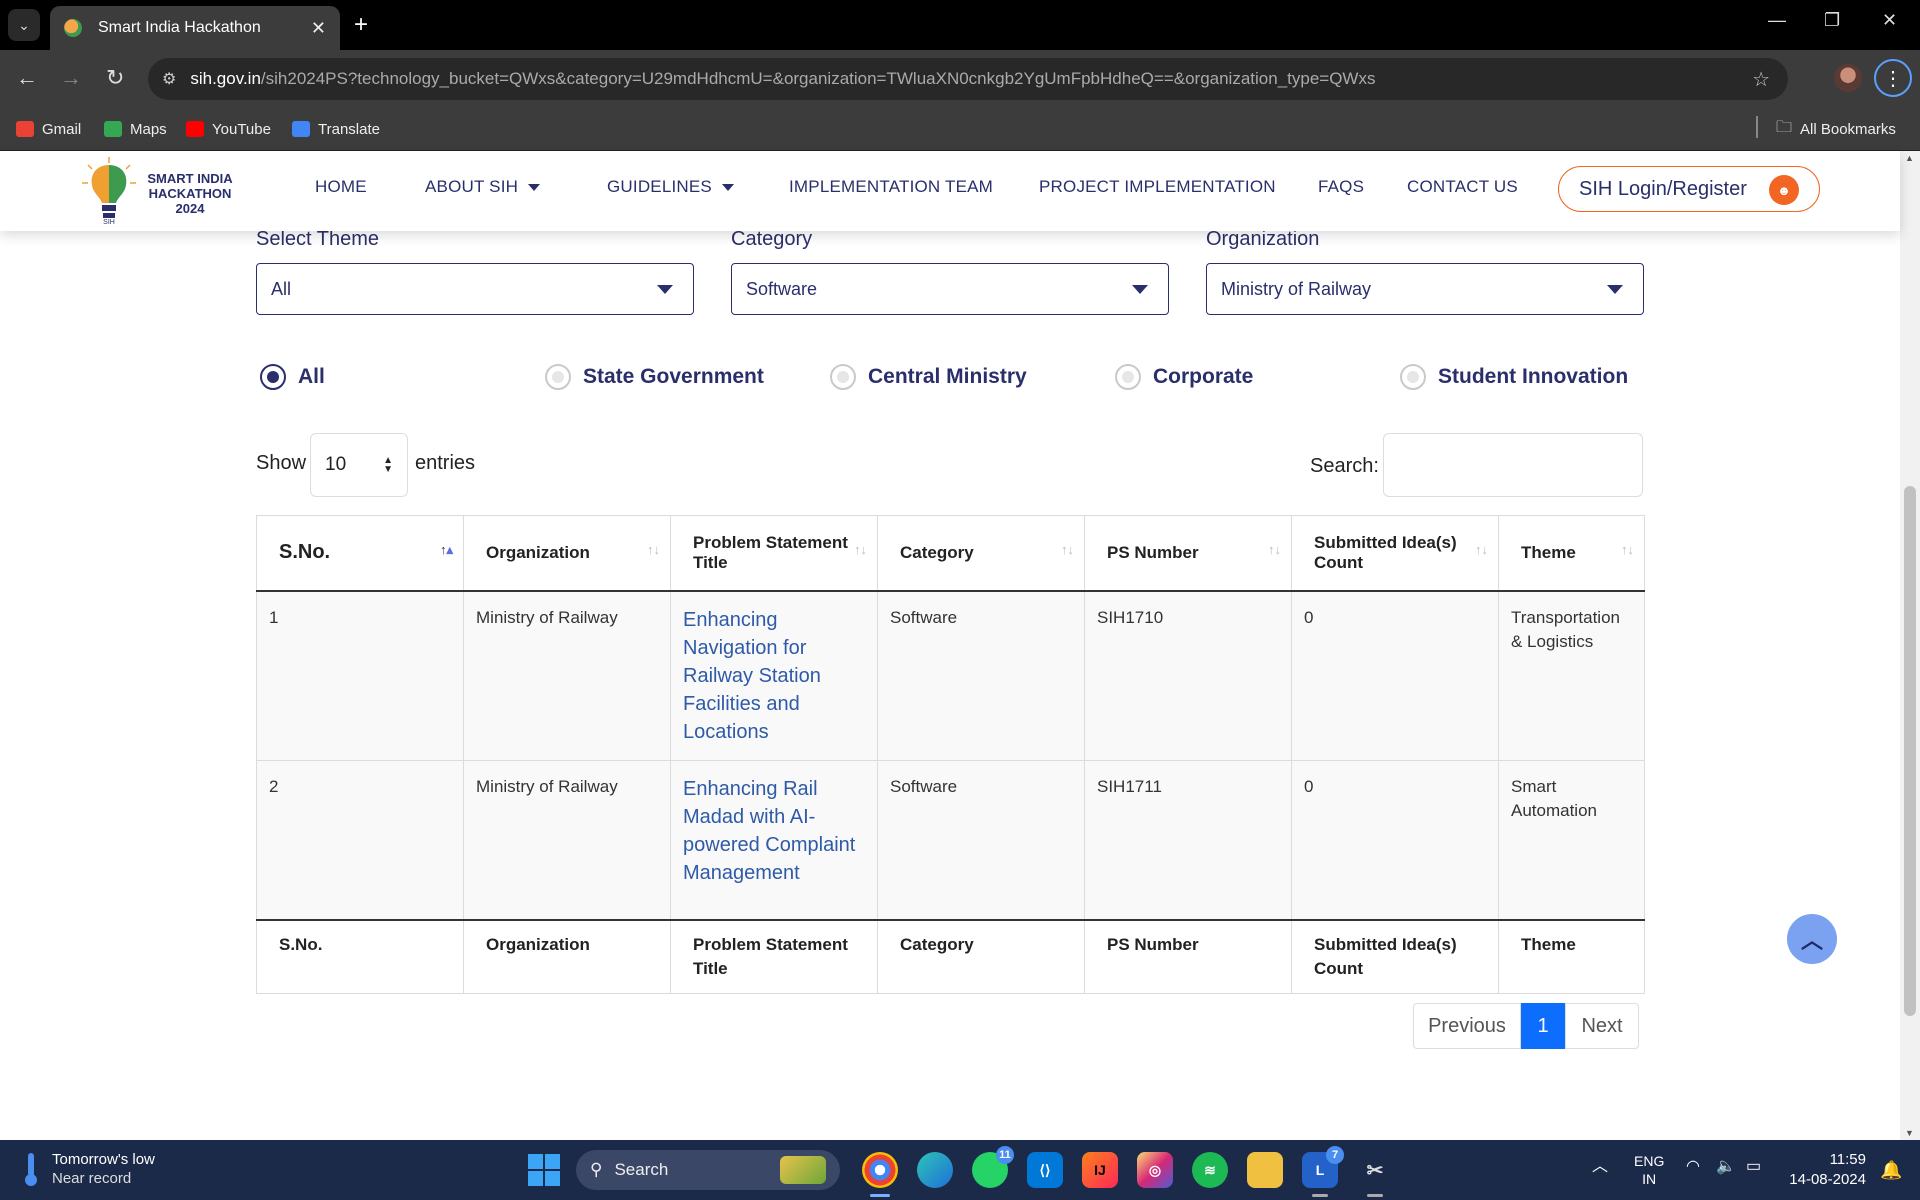 This screenshot has width=1920, height=1200. I want to click on column-header-category: Category ↑↓, so click(981, 553).